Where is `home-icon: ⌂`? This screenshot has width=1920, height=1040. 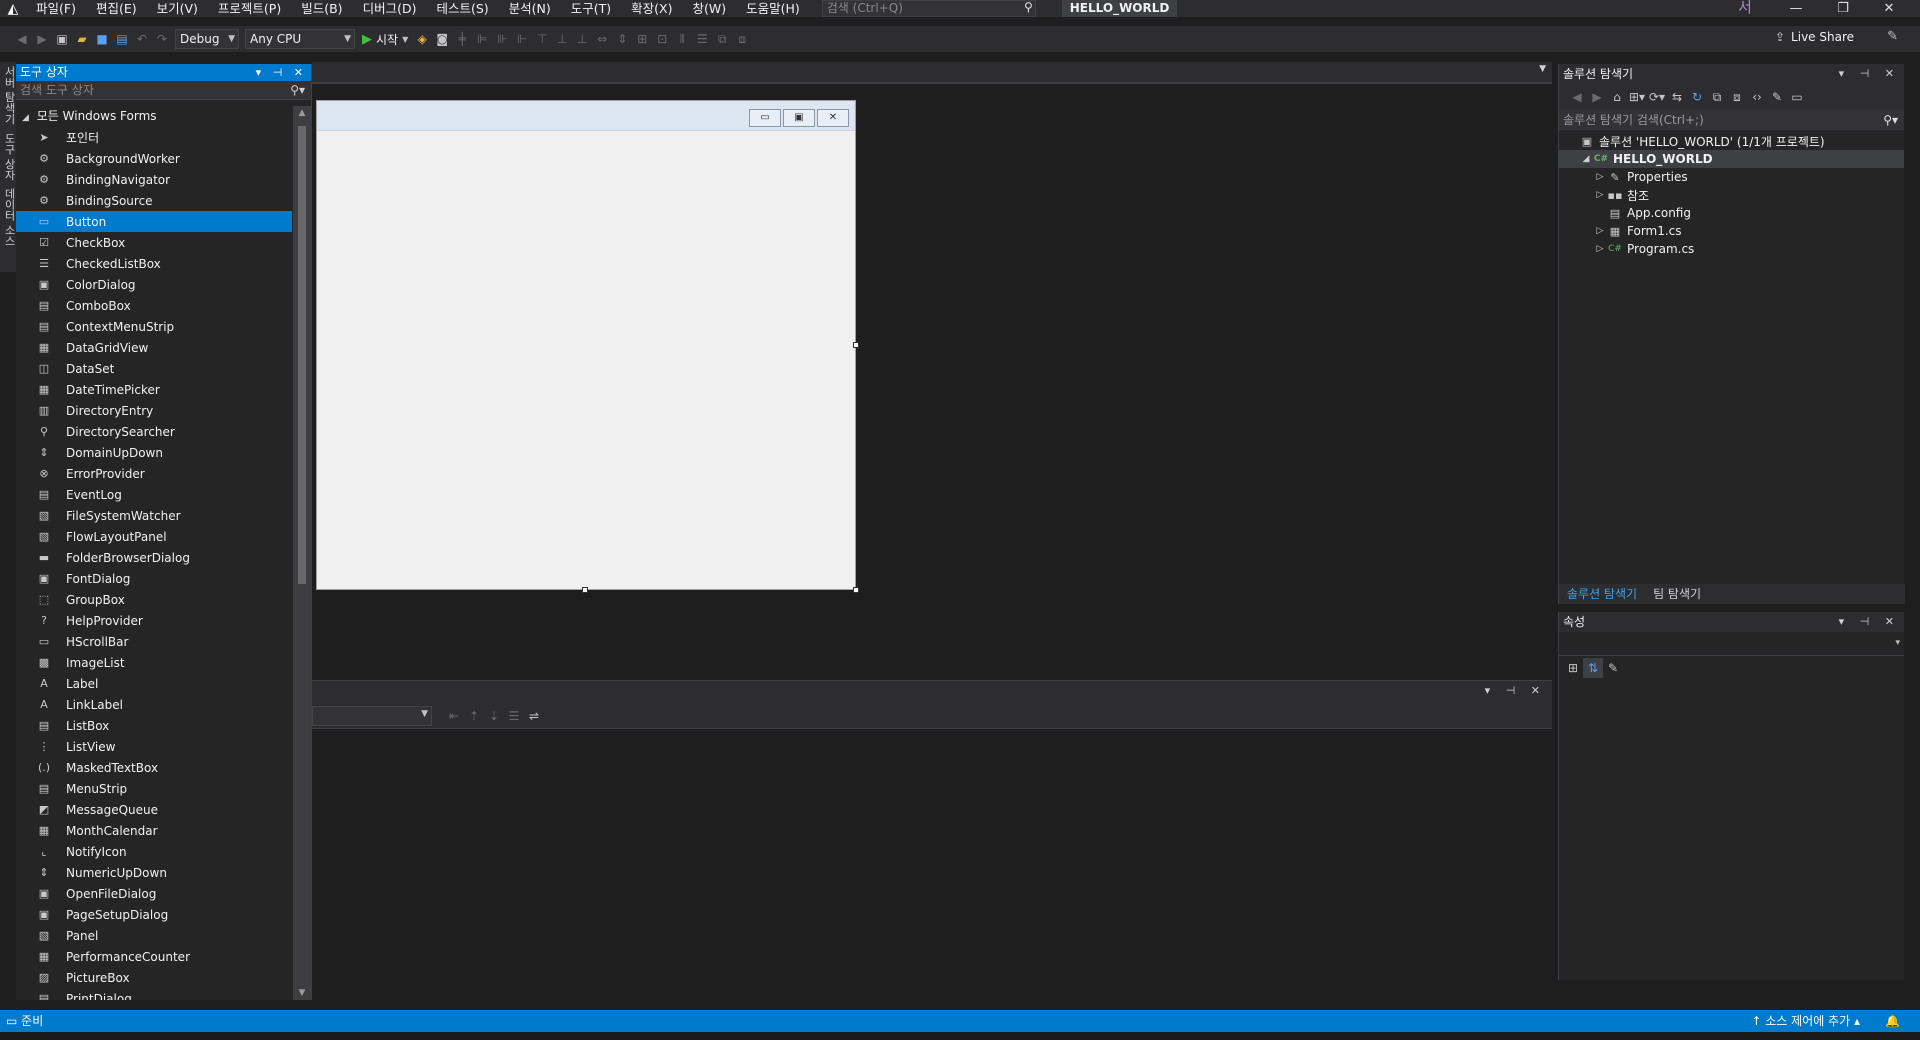 home-icon: ⌂ is located at coordinates (1617, 97).